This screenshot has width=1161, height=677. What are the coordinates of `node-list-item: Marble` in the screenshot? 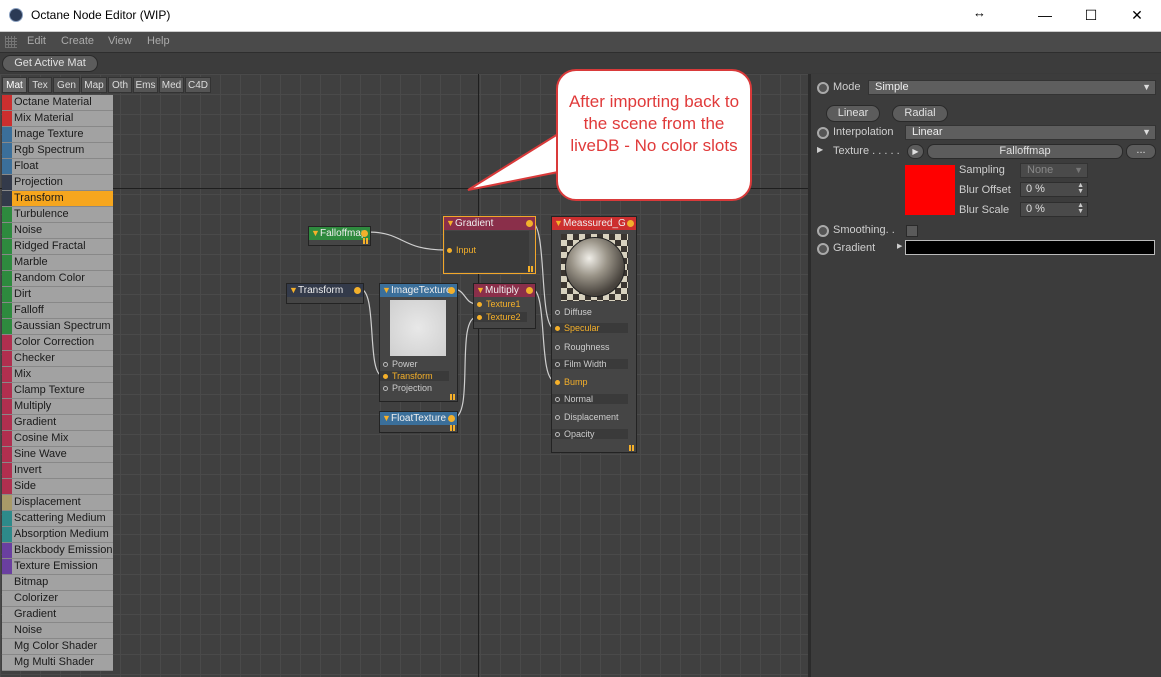 It's located at (57, 263).